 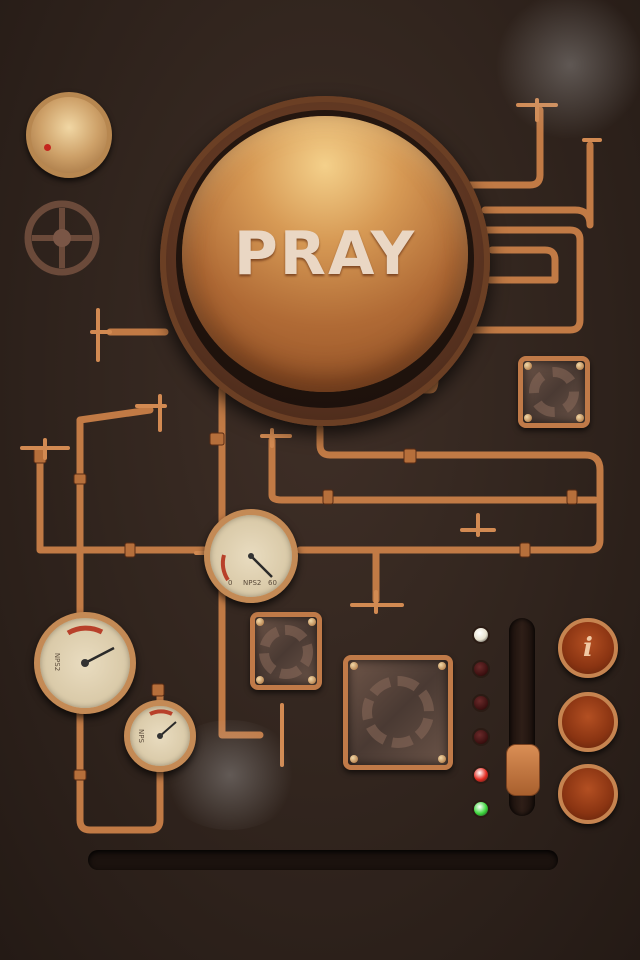 What do you see at coordinates (398, 712) in the screenshot?
I see `gear-window-large` at bounding box center [398, 712].